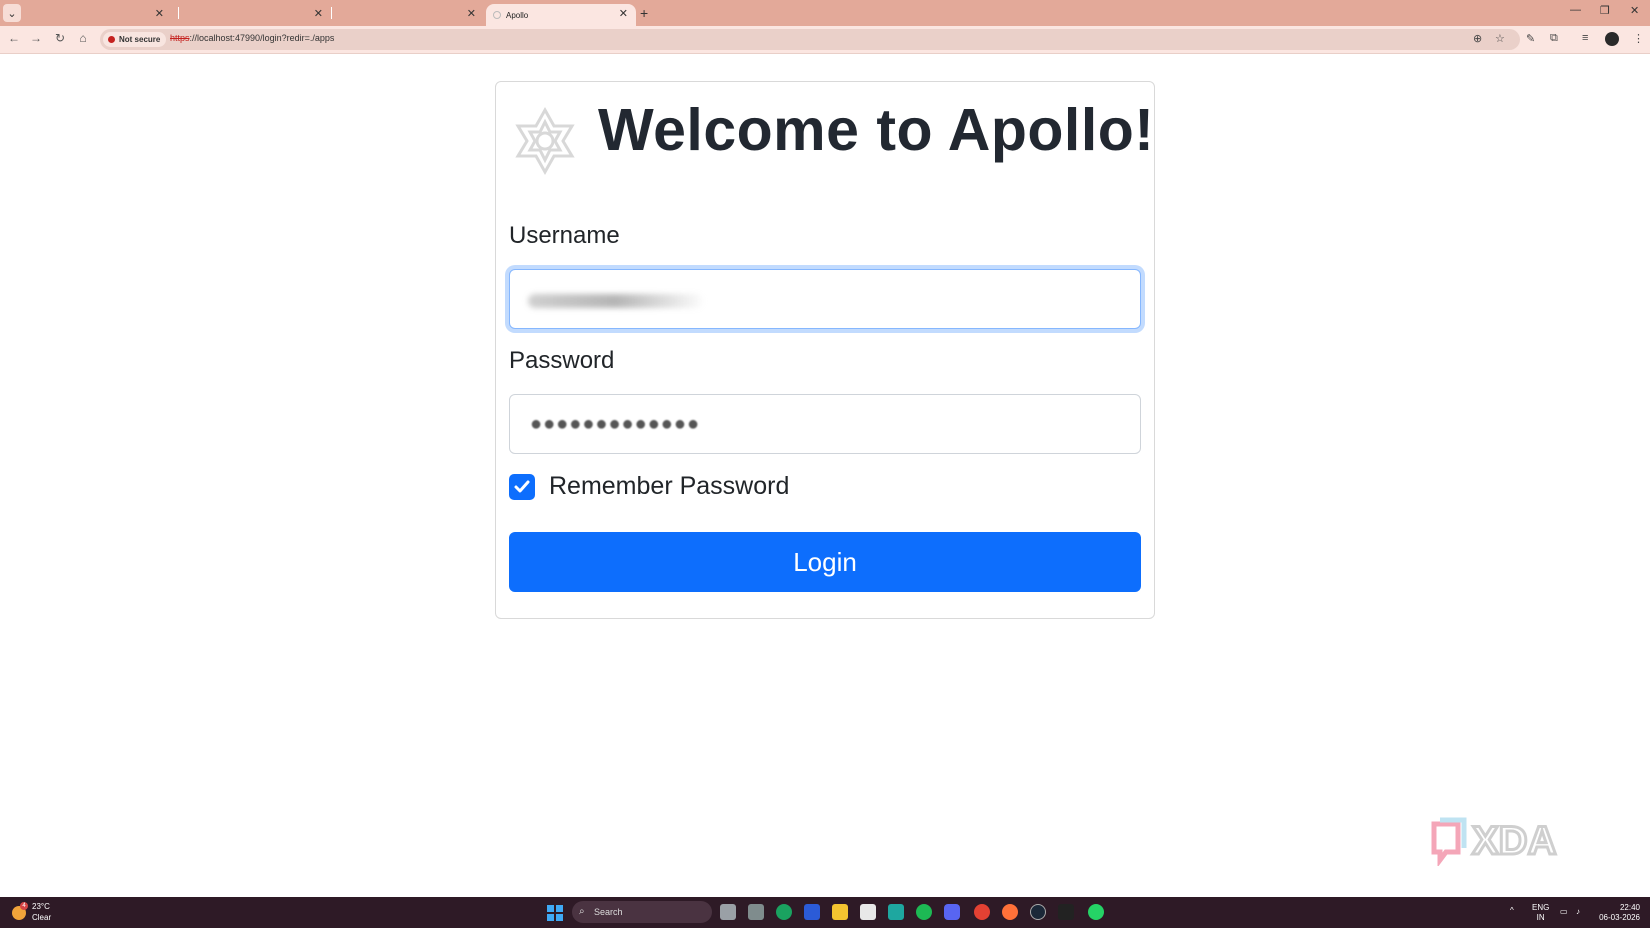  What do you see at coordinates (254, 15) in the screenshot?
I see `browser-tab-2: ✕` at bounding box center [254, 15].